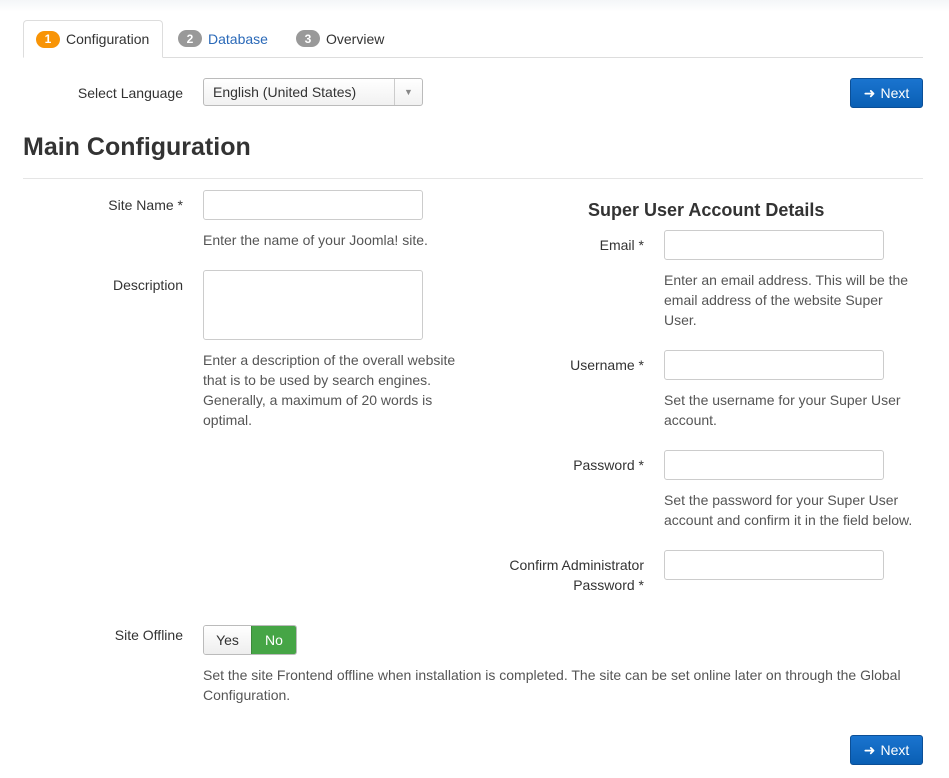 The width and height of the screenshot is (949, 778). I want to click on language-select-value: English (United States), so click(285, 92).